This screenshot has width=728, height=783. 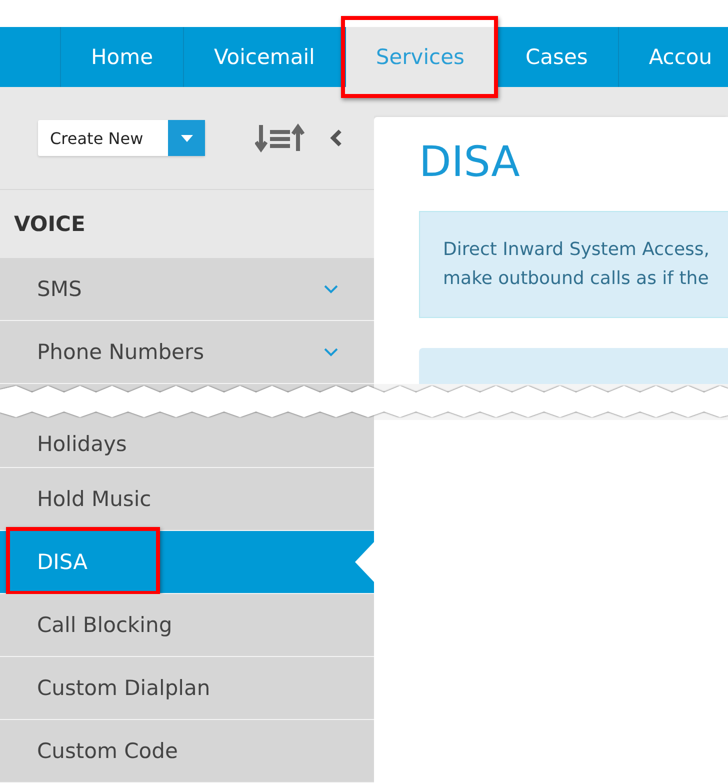 I want to click on info-text: make outbound calls as if the, so click(x=576, y=279).